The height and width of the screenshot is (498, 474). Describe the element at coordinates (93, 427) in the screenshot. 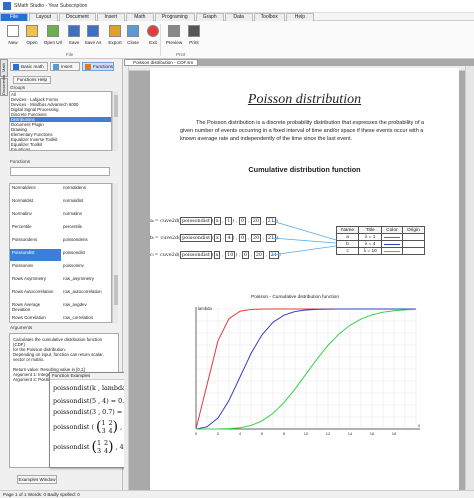

I see `math-operator: (` at that location.